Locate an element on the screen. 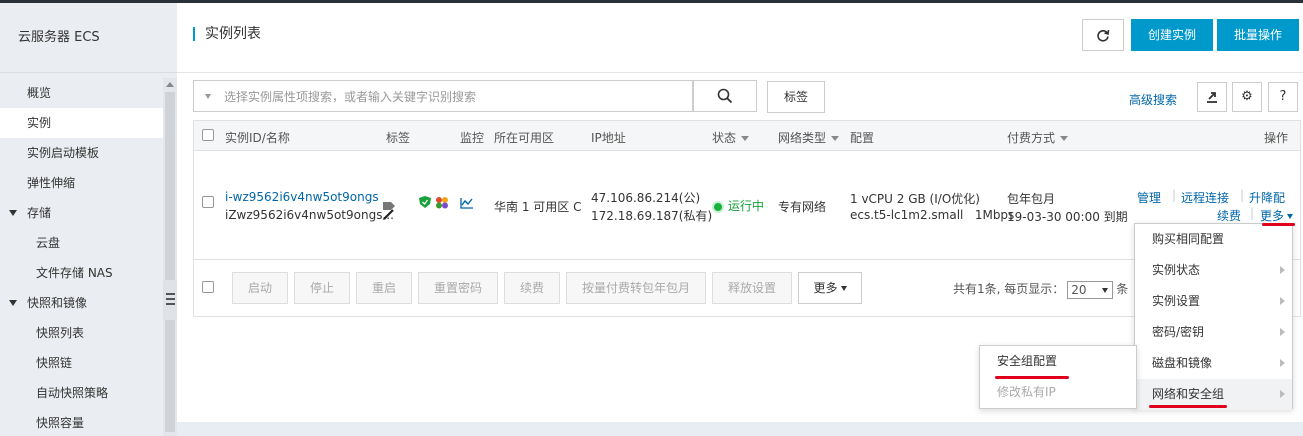  batch-operation-button: 批量操作 is located at coordinates (1258, 35).